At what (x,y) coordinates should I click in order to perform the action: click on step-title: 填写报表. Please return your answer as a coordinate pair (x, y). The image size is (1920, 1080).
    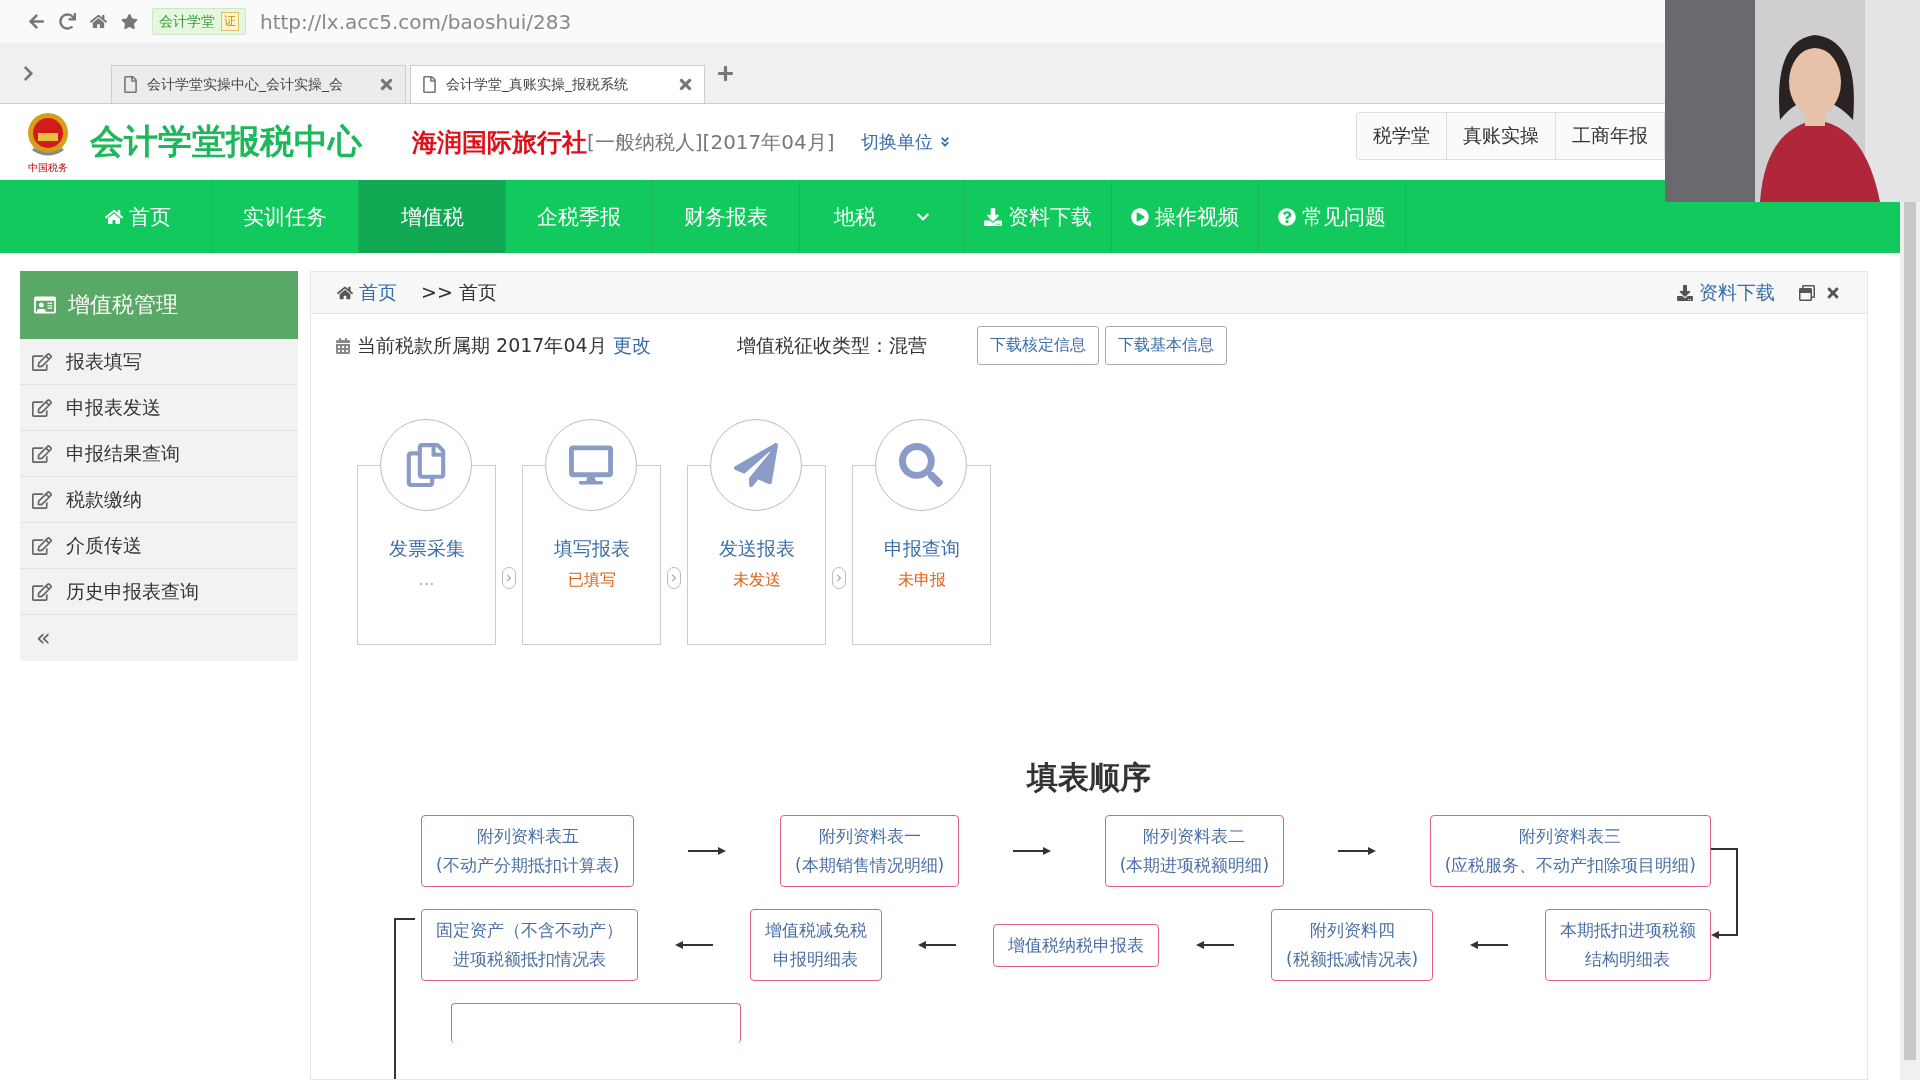
    Looking at the image, I should click on (591, 548).